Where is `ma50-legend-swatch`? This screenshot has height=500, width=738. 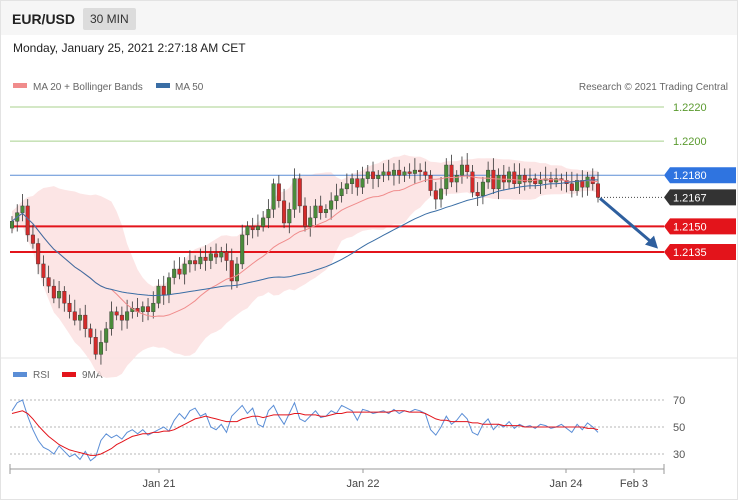 ma50-legend-swatch is located at coordinates (163, 85).